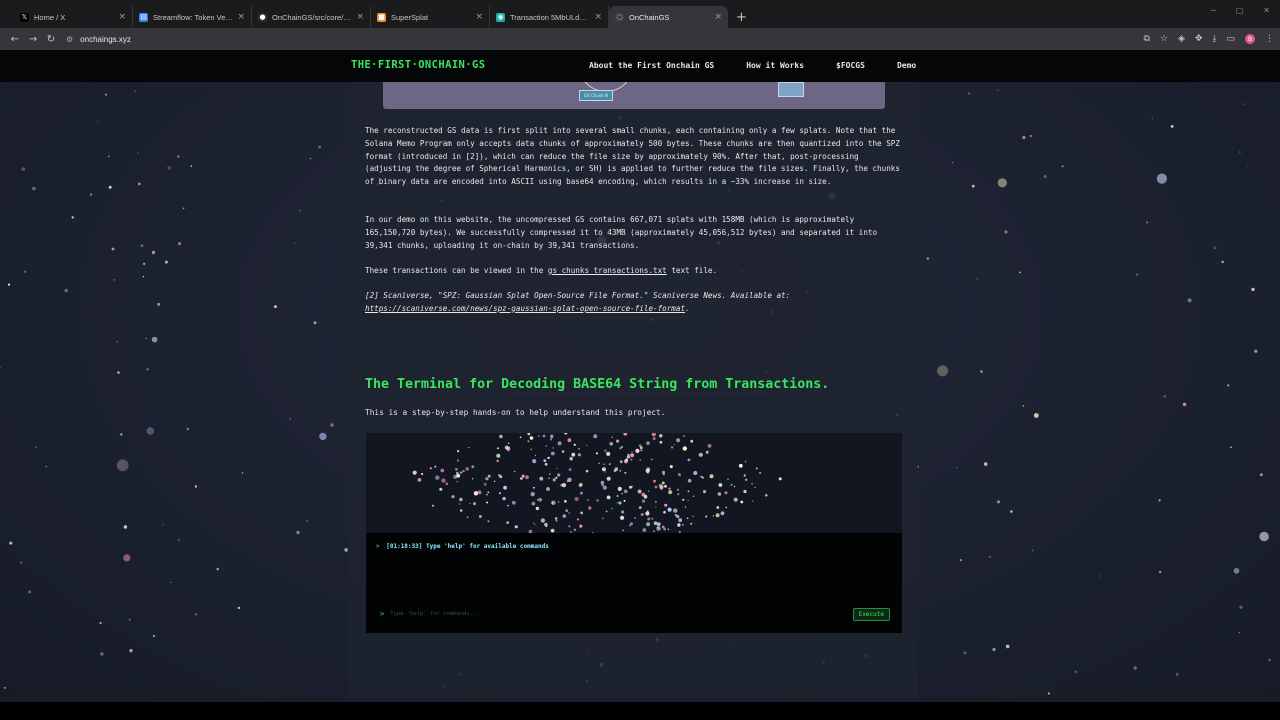 This screenshot has width=1280, height=720. I want to click on sidebar-icon: ▭, so click(1230, 39).